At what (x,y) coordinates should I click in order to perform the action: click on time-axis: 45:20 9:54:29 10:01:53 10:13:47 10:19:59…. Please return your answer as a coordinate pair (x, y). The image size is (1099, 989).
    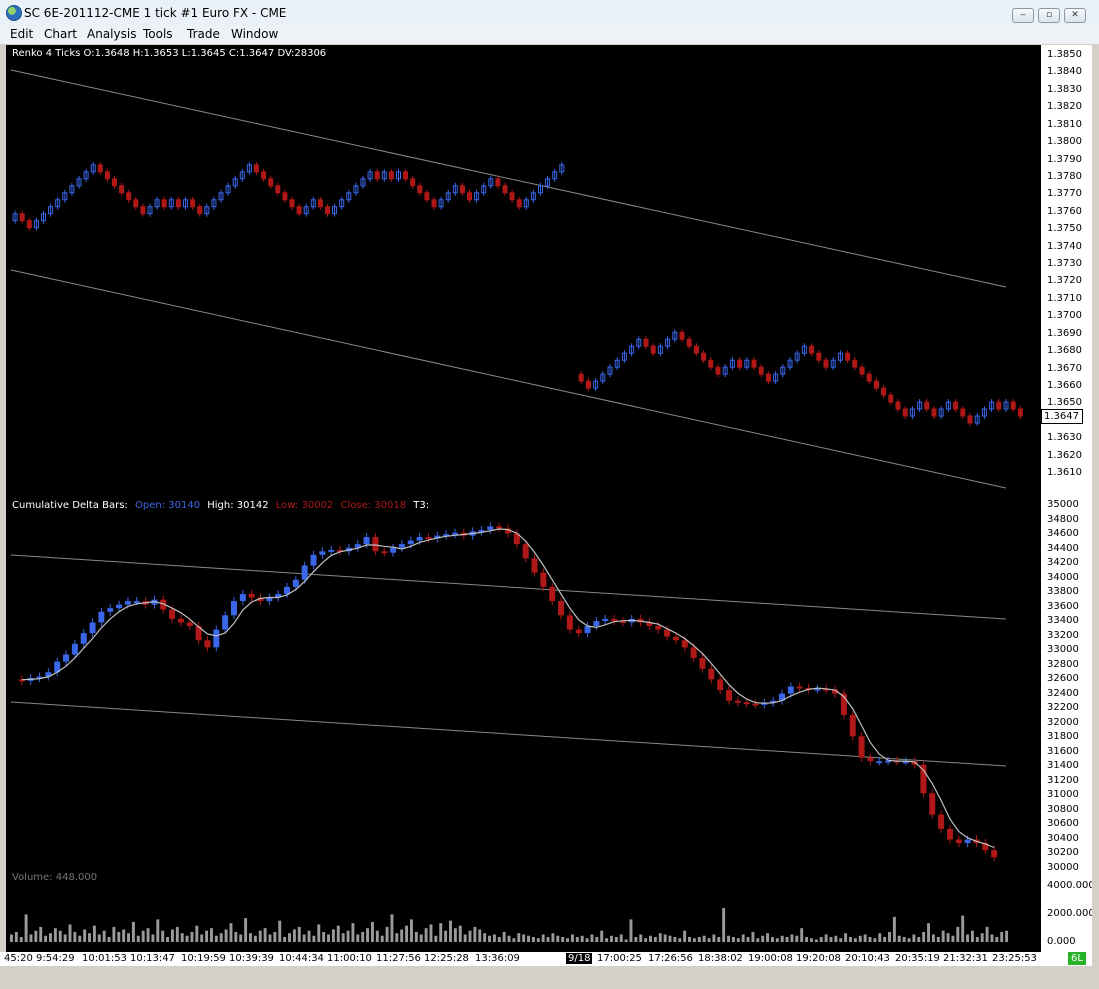
    Looking at the image, I should click on (546, 959).